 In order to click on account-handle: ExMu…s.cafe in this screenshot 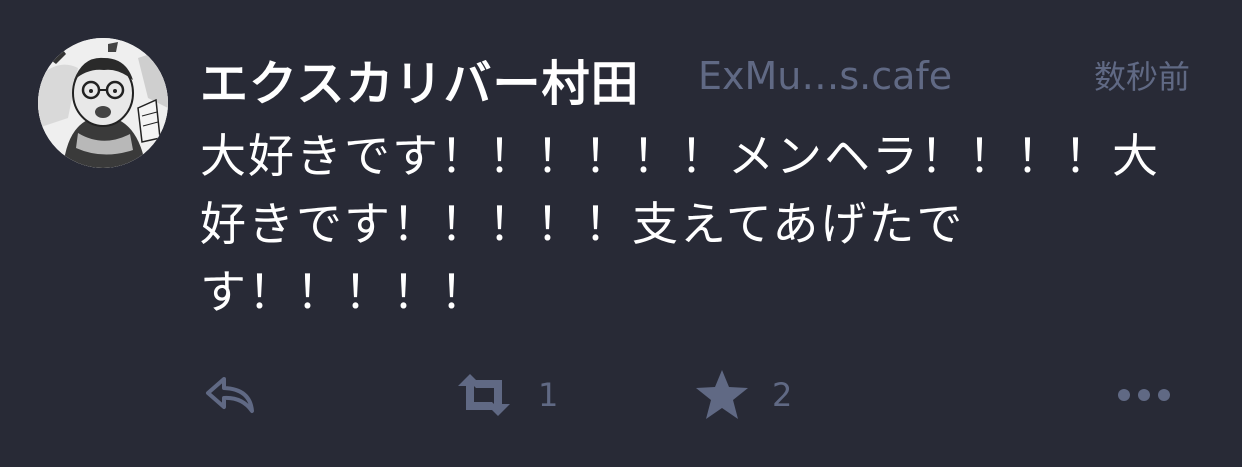, I will do `click(825, 76)`.